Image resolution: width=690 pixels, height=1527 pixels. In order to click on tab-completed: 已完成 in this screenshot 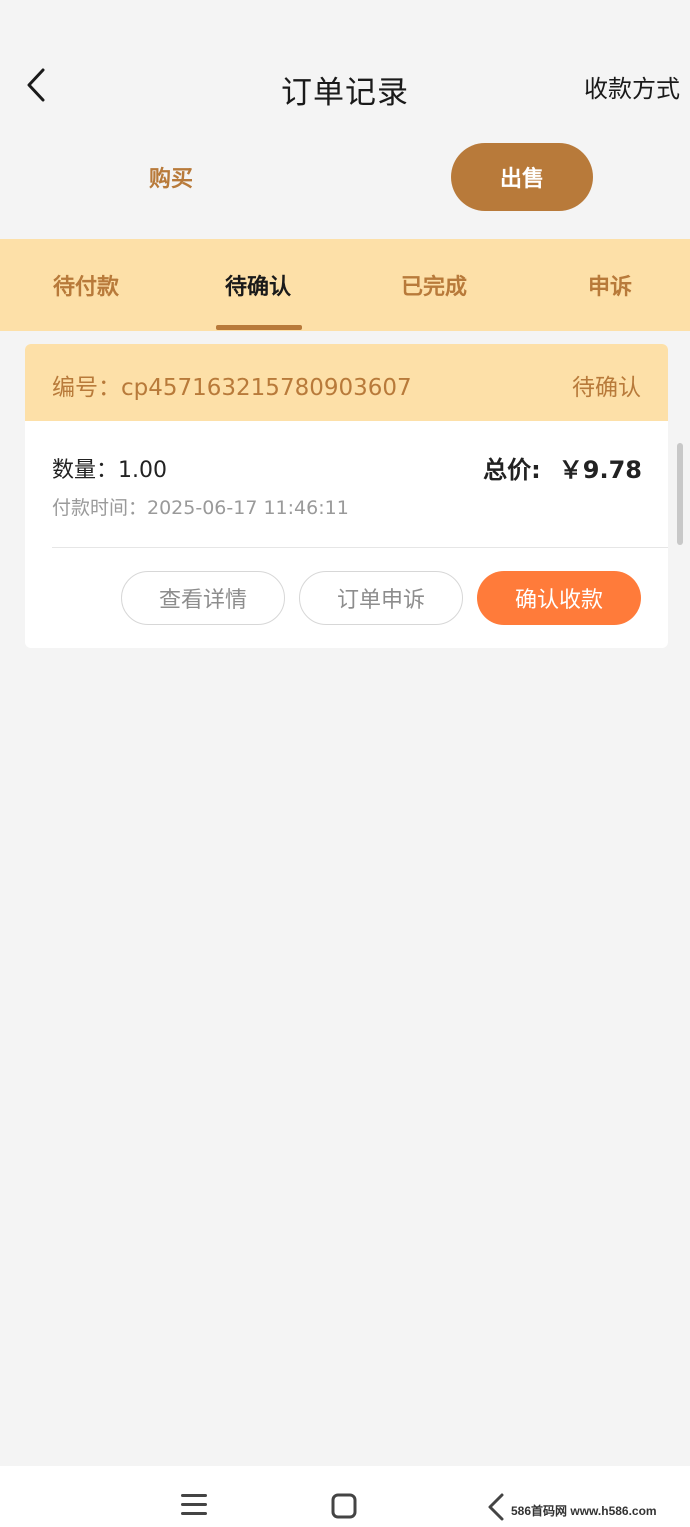, I will do `click(434, 285)`.